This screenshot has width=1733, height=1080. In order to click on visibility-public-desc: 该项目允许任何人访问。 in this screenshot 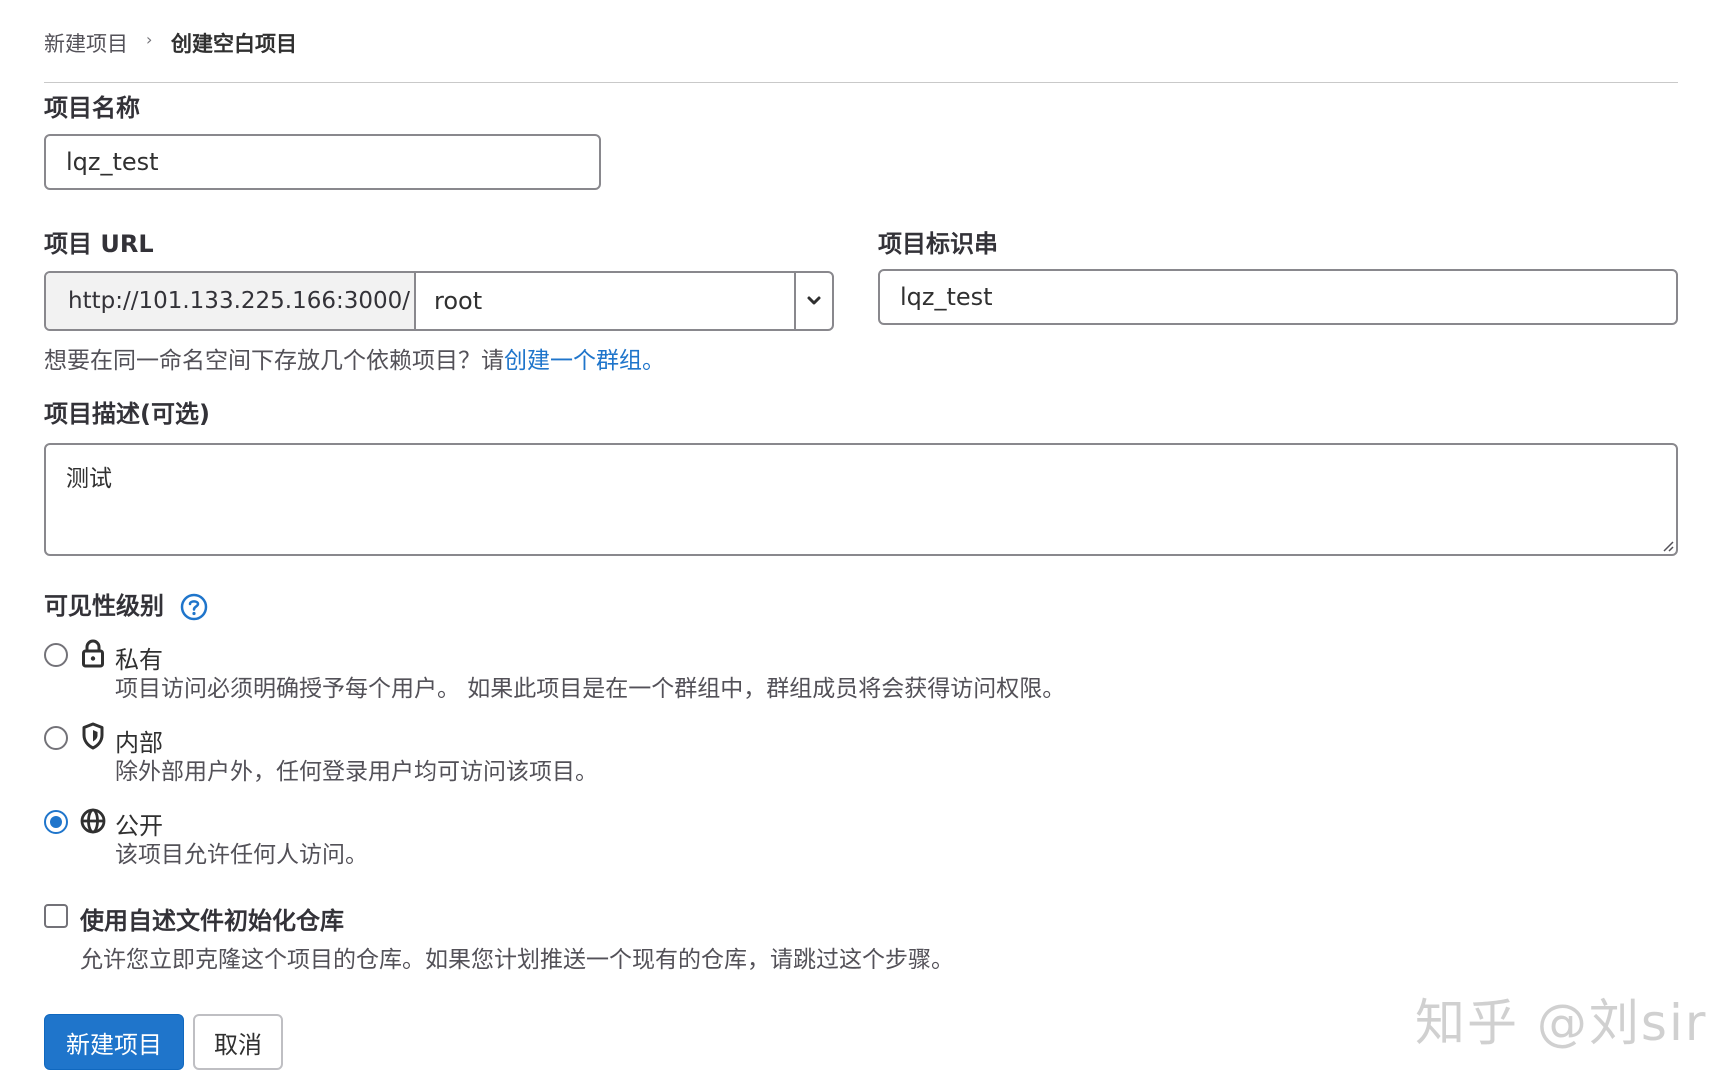, I will do `click(241, 855)`.